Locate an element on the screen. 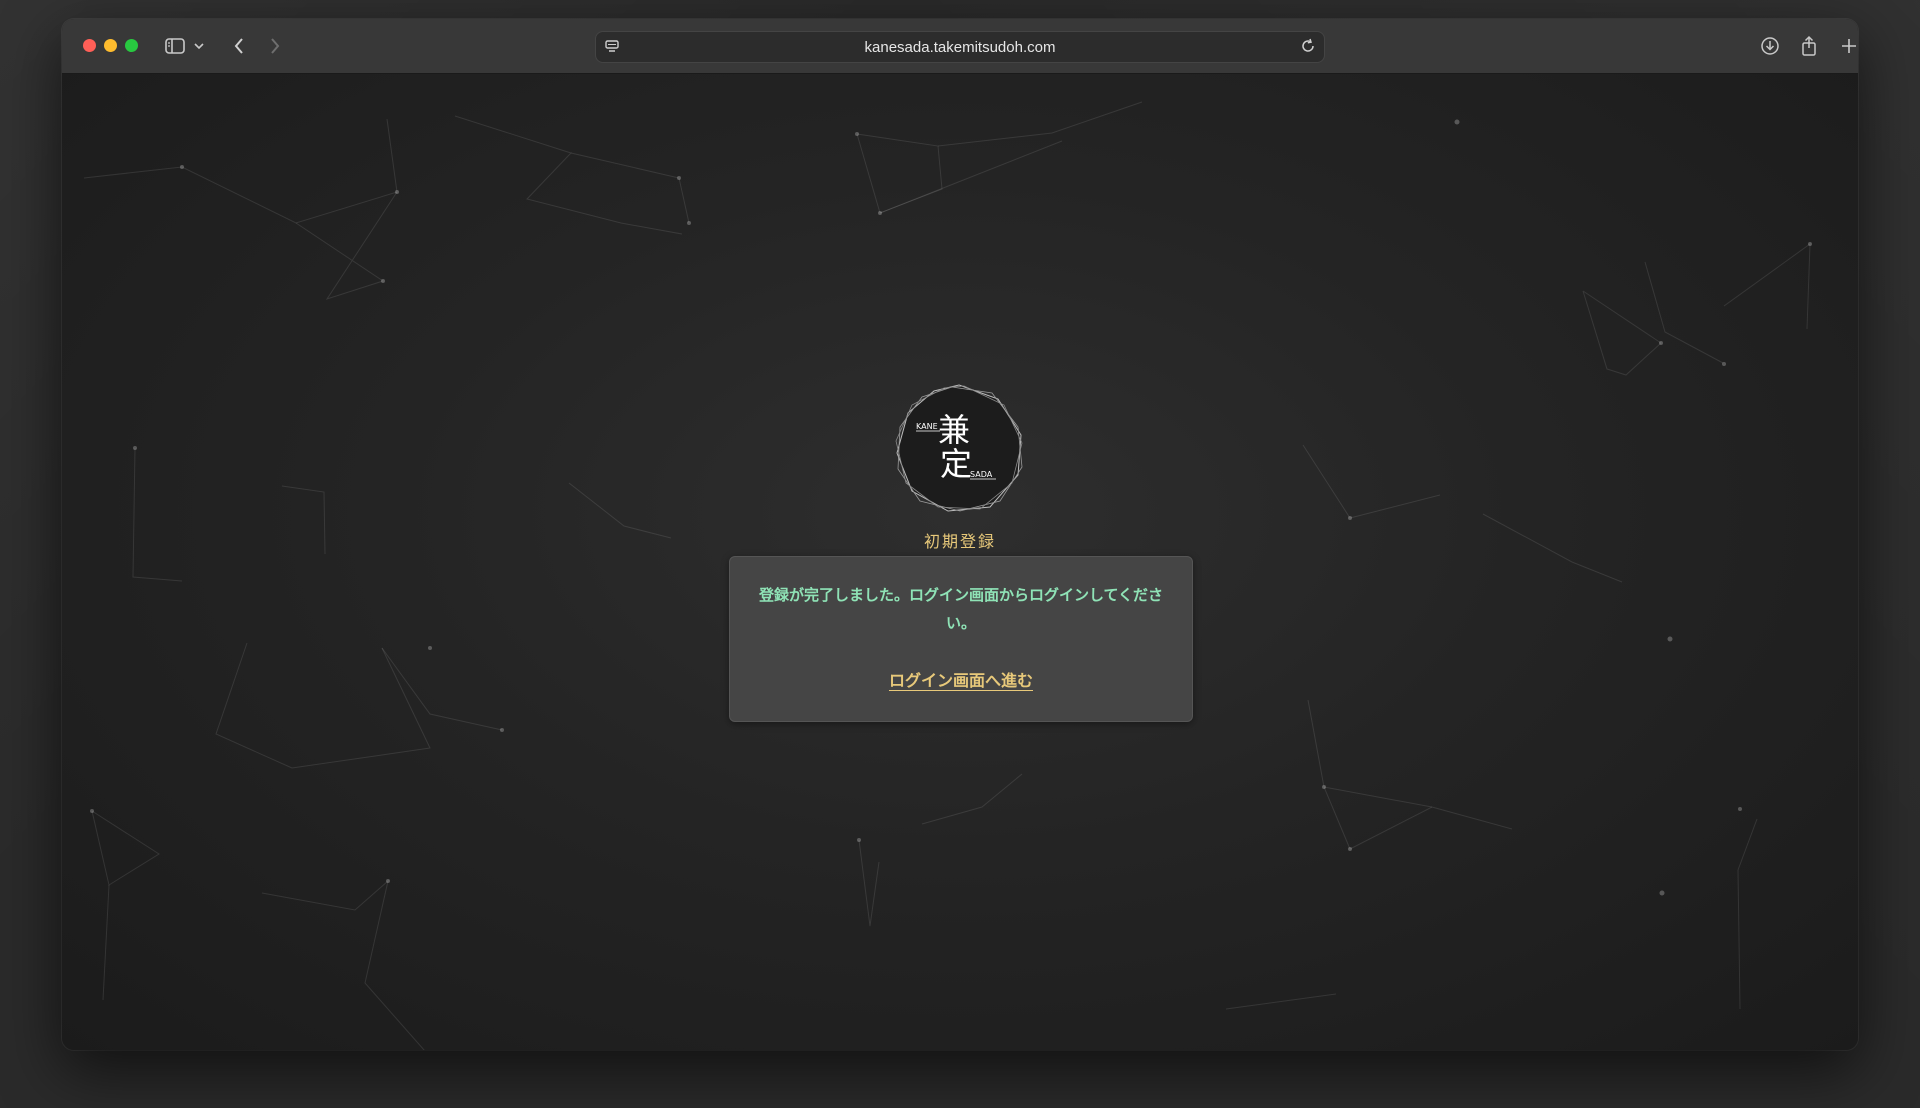 This screenshot has width=1920, height=1108. section-label: 初期登録 is located at coordinates (959, 541).